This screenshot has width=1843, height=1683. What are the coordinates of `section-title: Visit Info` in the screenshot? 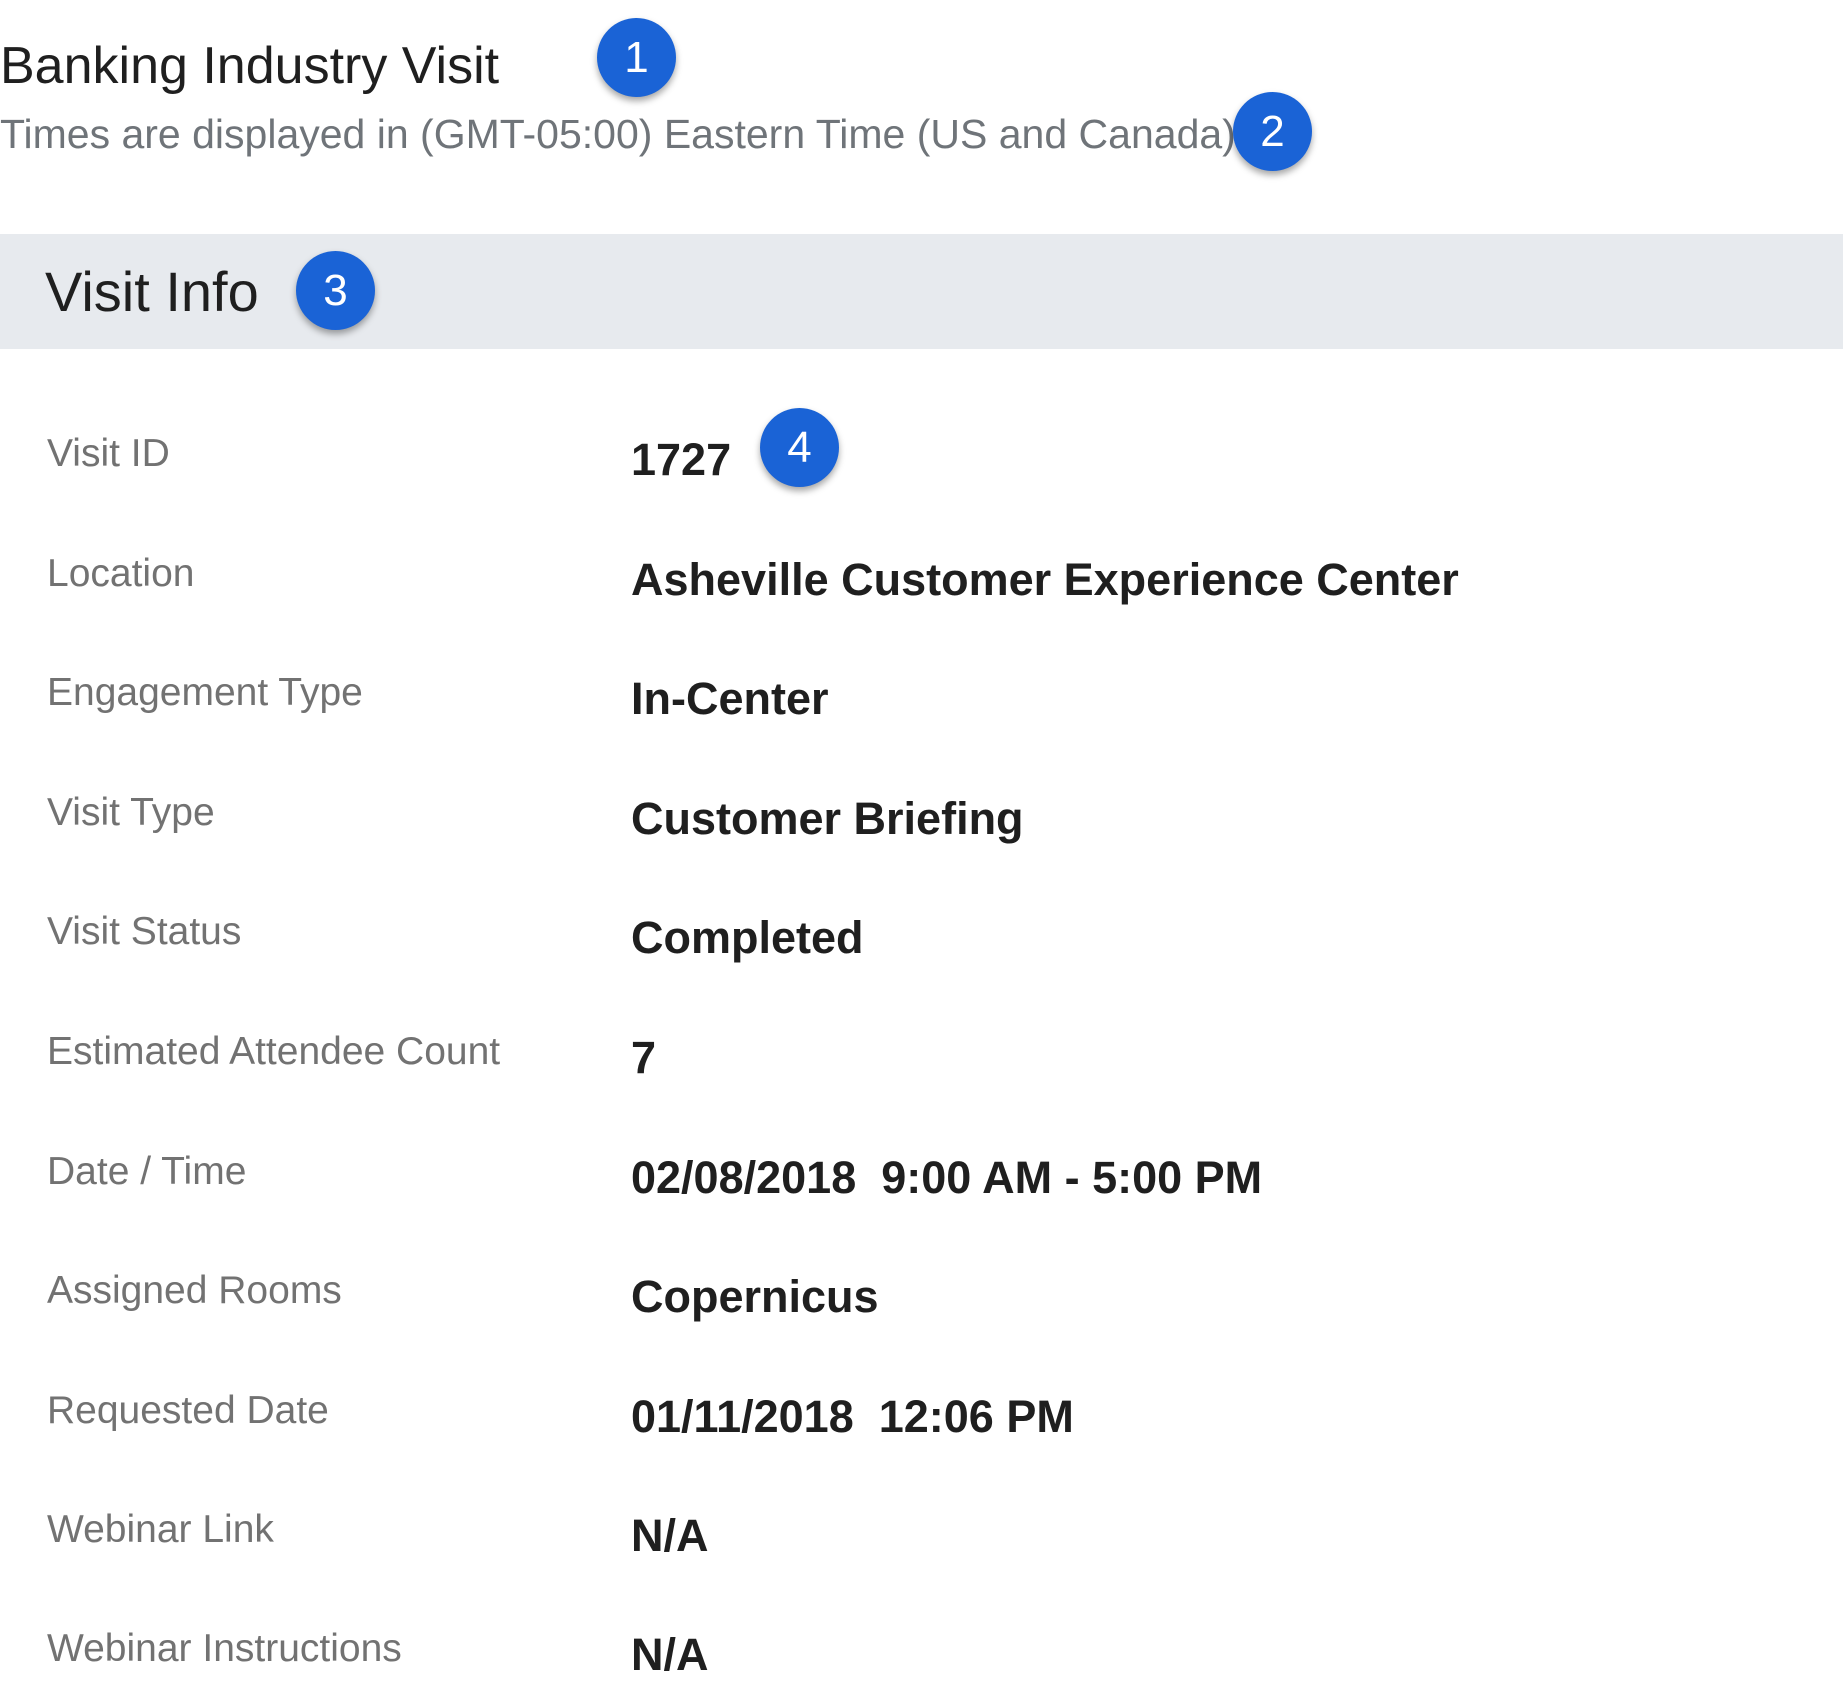 It's located at (152, 291).